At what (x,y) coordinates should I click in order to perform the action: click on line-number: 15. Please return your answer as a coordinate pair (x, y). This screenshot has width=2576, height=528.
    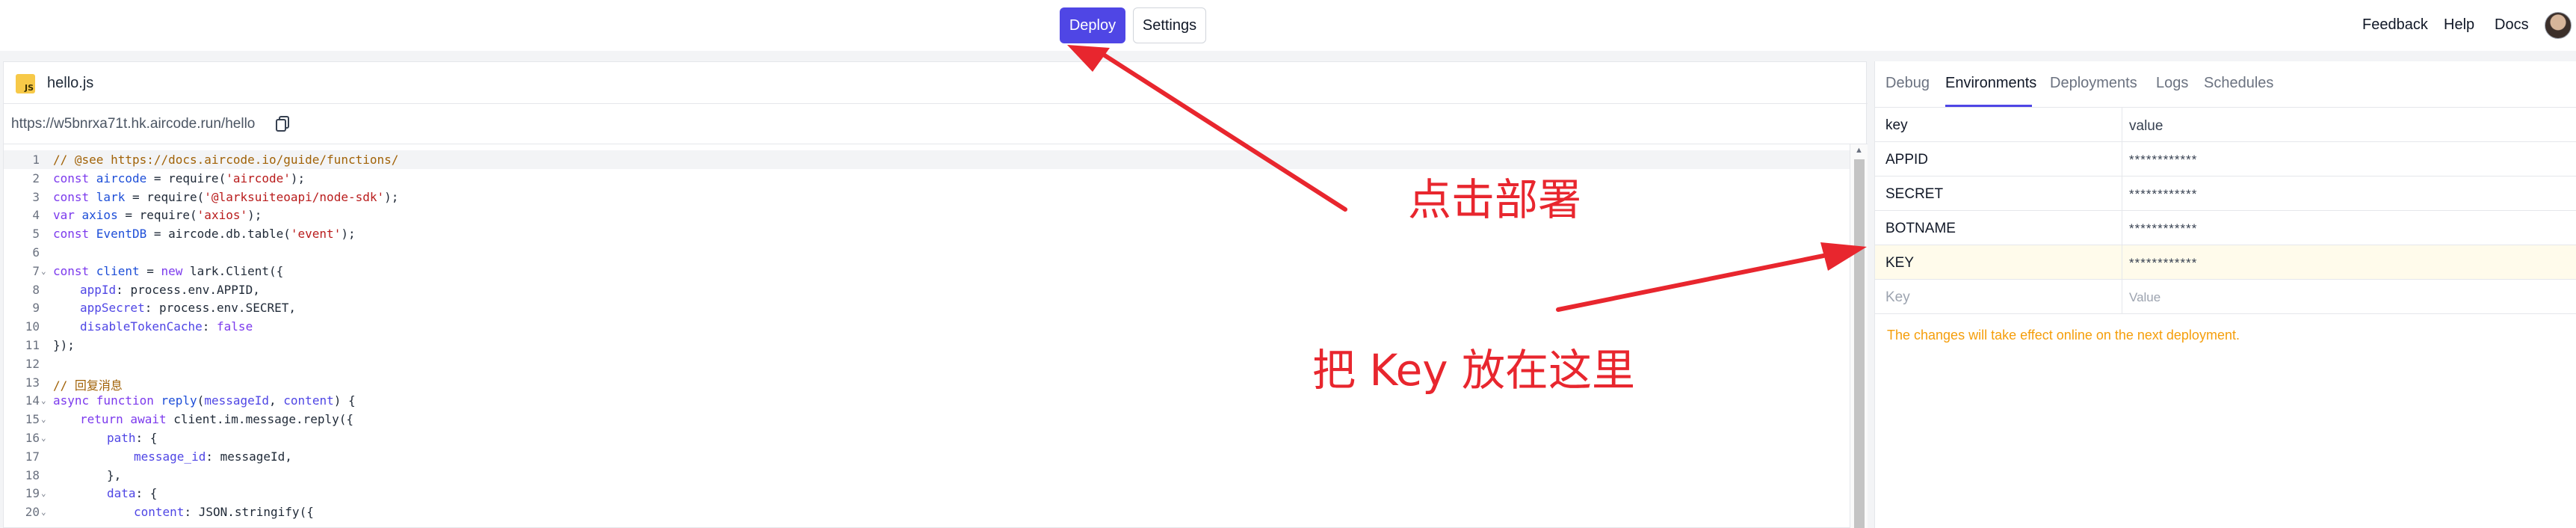
    Looking at the image, I should click on (32, 419).